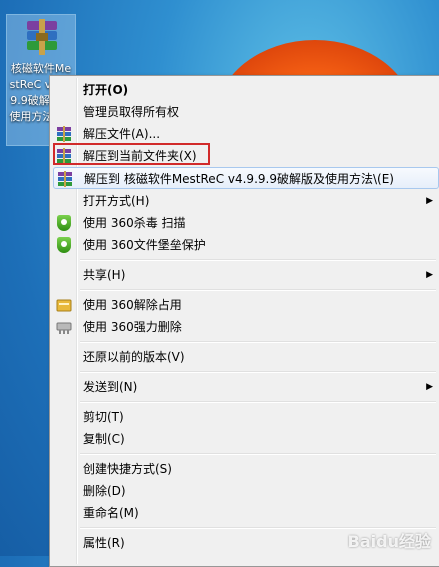  What do you see at coordinates (144, 245) in the screenshot?
I see `menu-item-label: 使用 360文件堡垒保护` at bounding box center [144, 245].